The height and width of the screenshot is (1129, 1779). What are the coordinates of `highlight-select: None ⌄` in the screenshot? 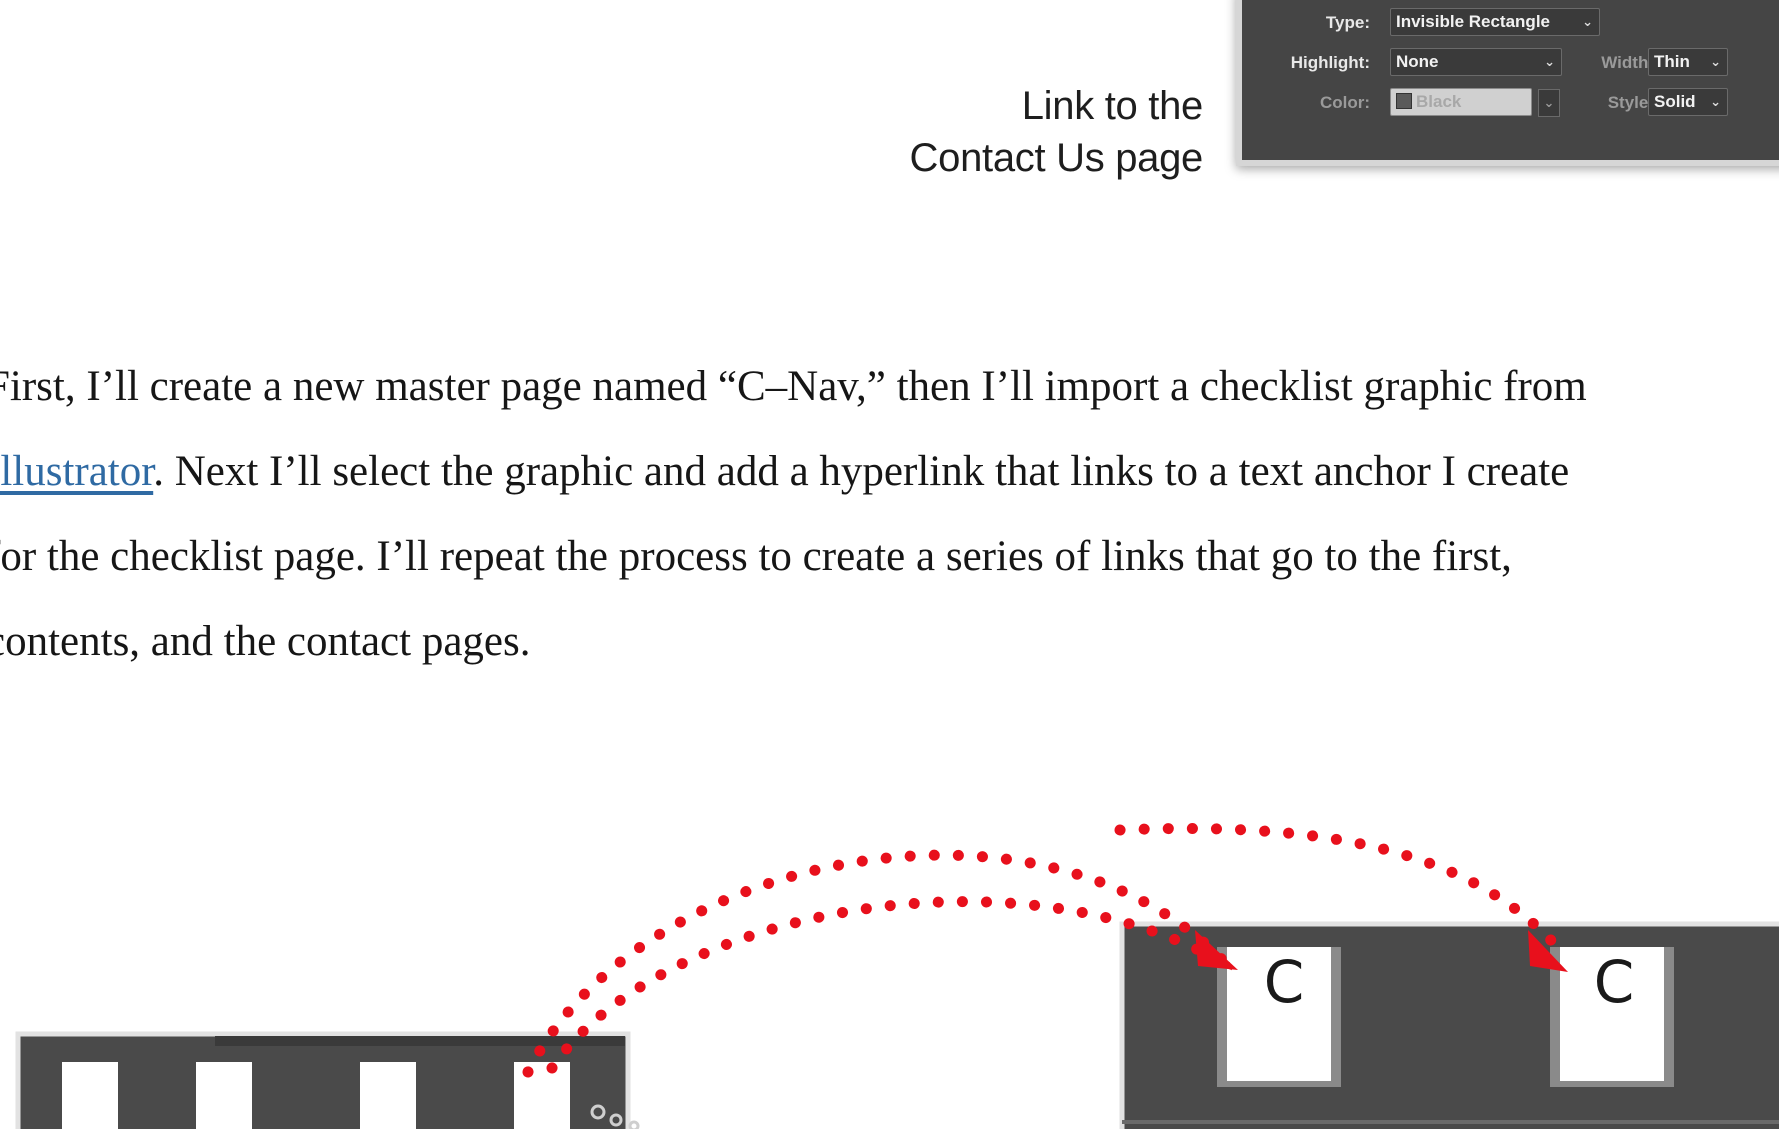 It's located at (1476, 62).